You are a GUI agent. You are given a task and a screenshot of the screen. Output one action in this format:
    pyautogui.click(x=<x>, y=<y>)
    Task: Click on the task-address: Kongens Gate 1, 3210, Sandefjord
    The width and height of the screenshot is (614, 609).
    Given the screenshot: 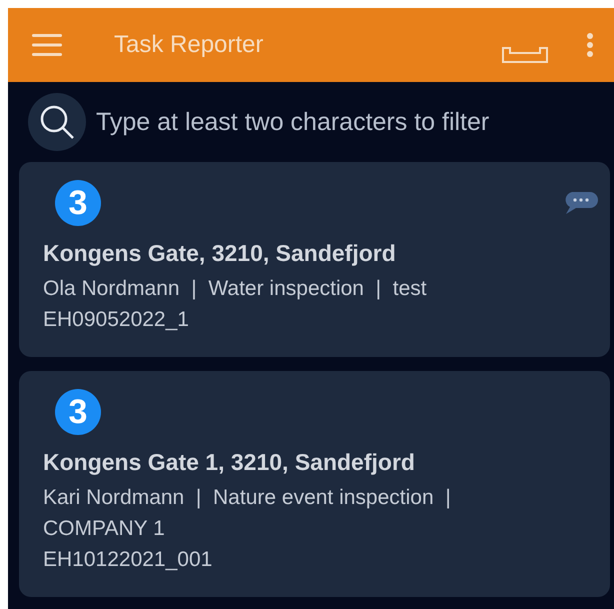 What is the action you would take?
    pyautogui.click(x=229, y=462)
    